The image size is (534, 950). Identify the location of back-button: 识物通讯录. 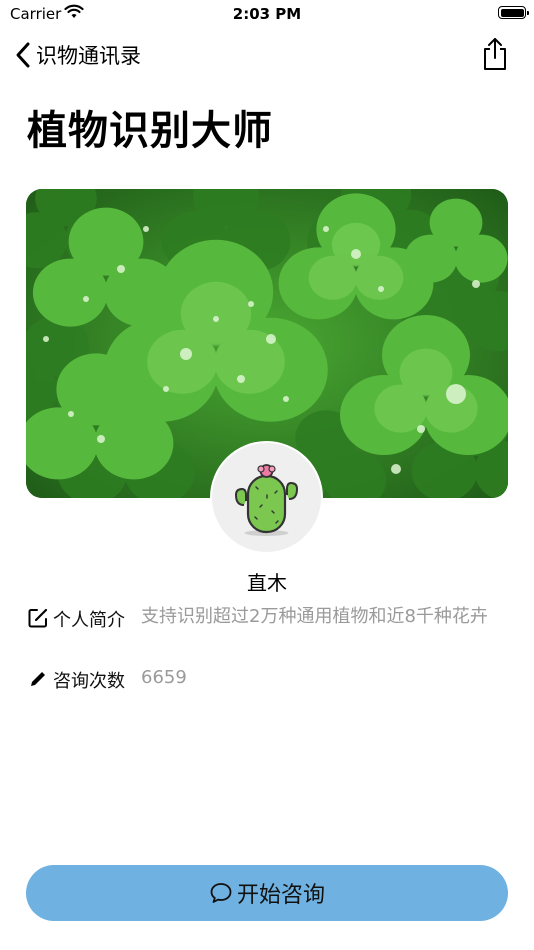
(77, 55).